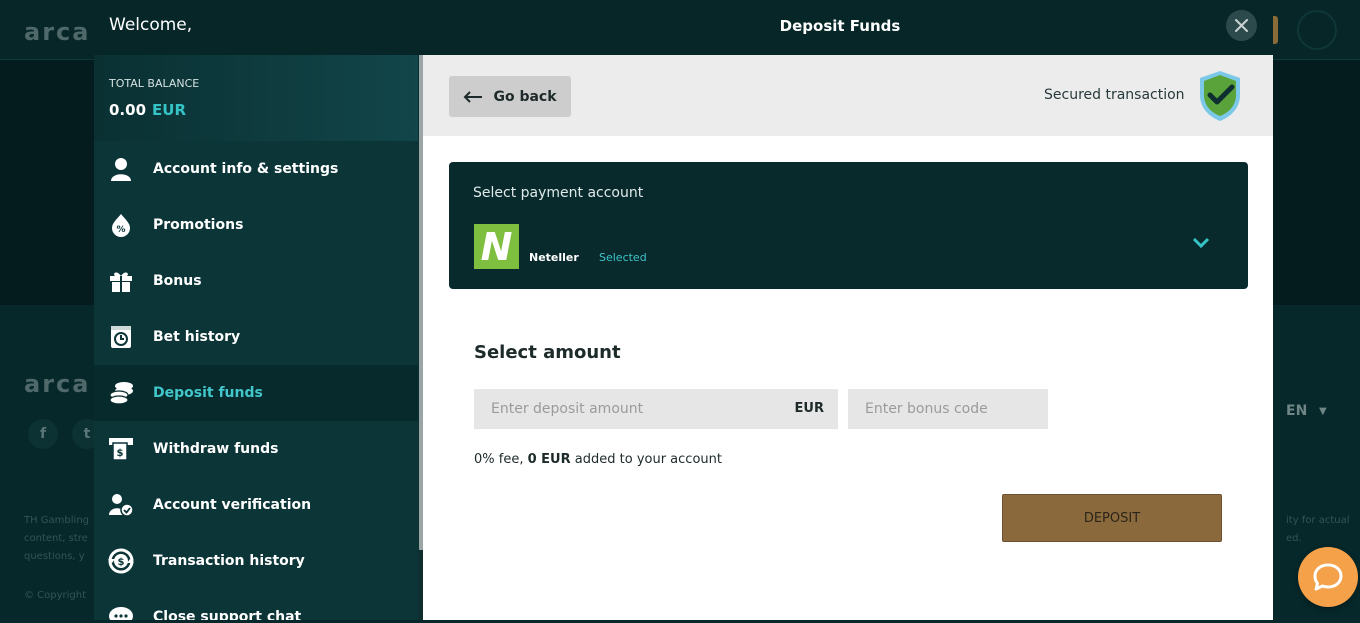  Describe the element at coordinates (216, 449) in the screenshot. I see `sidebar-item-label: Withdraw funds` at that location.